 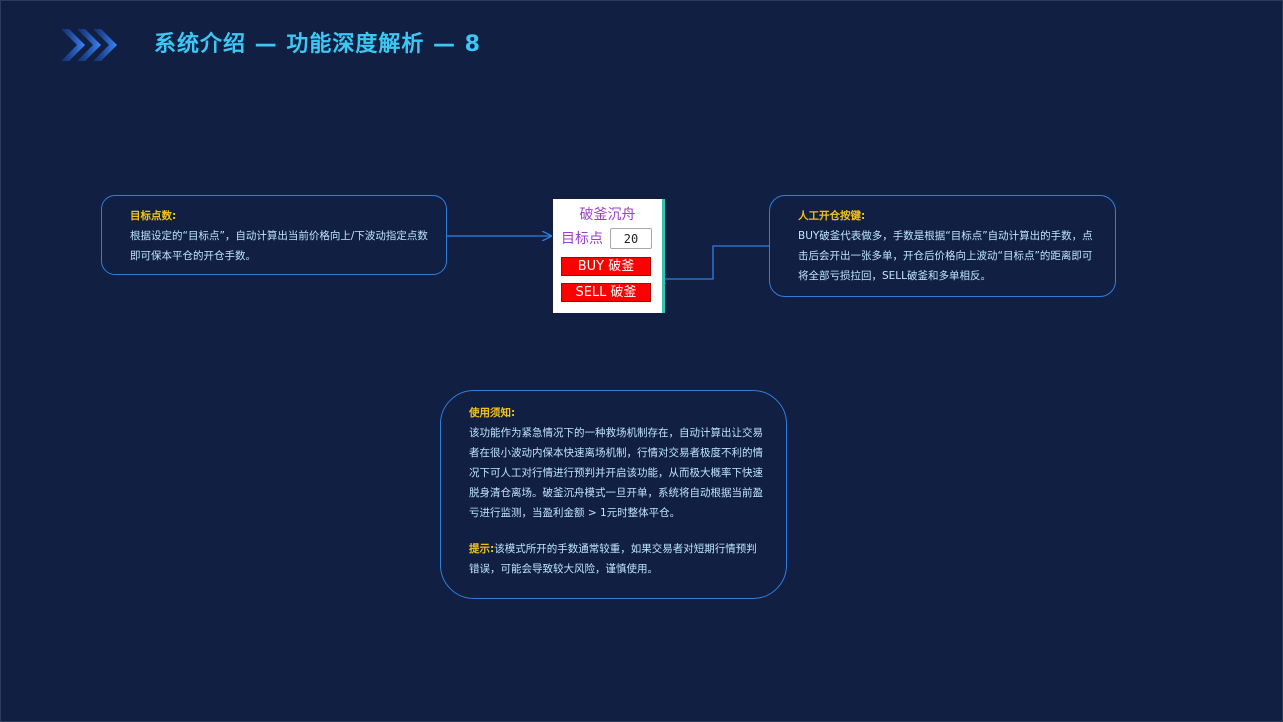 What do you see at coordinates (492, 413) in the screenshot?
I see `usage-notes-heading: 使用须知:` at bounding box center [492, 413].